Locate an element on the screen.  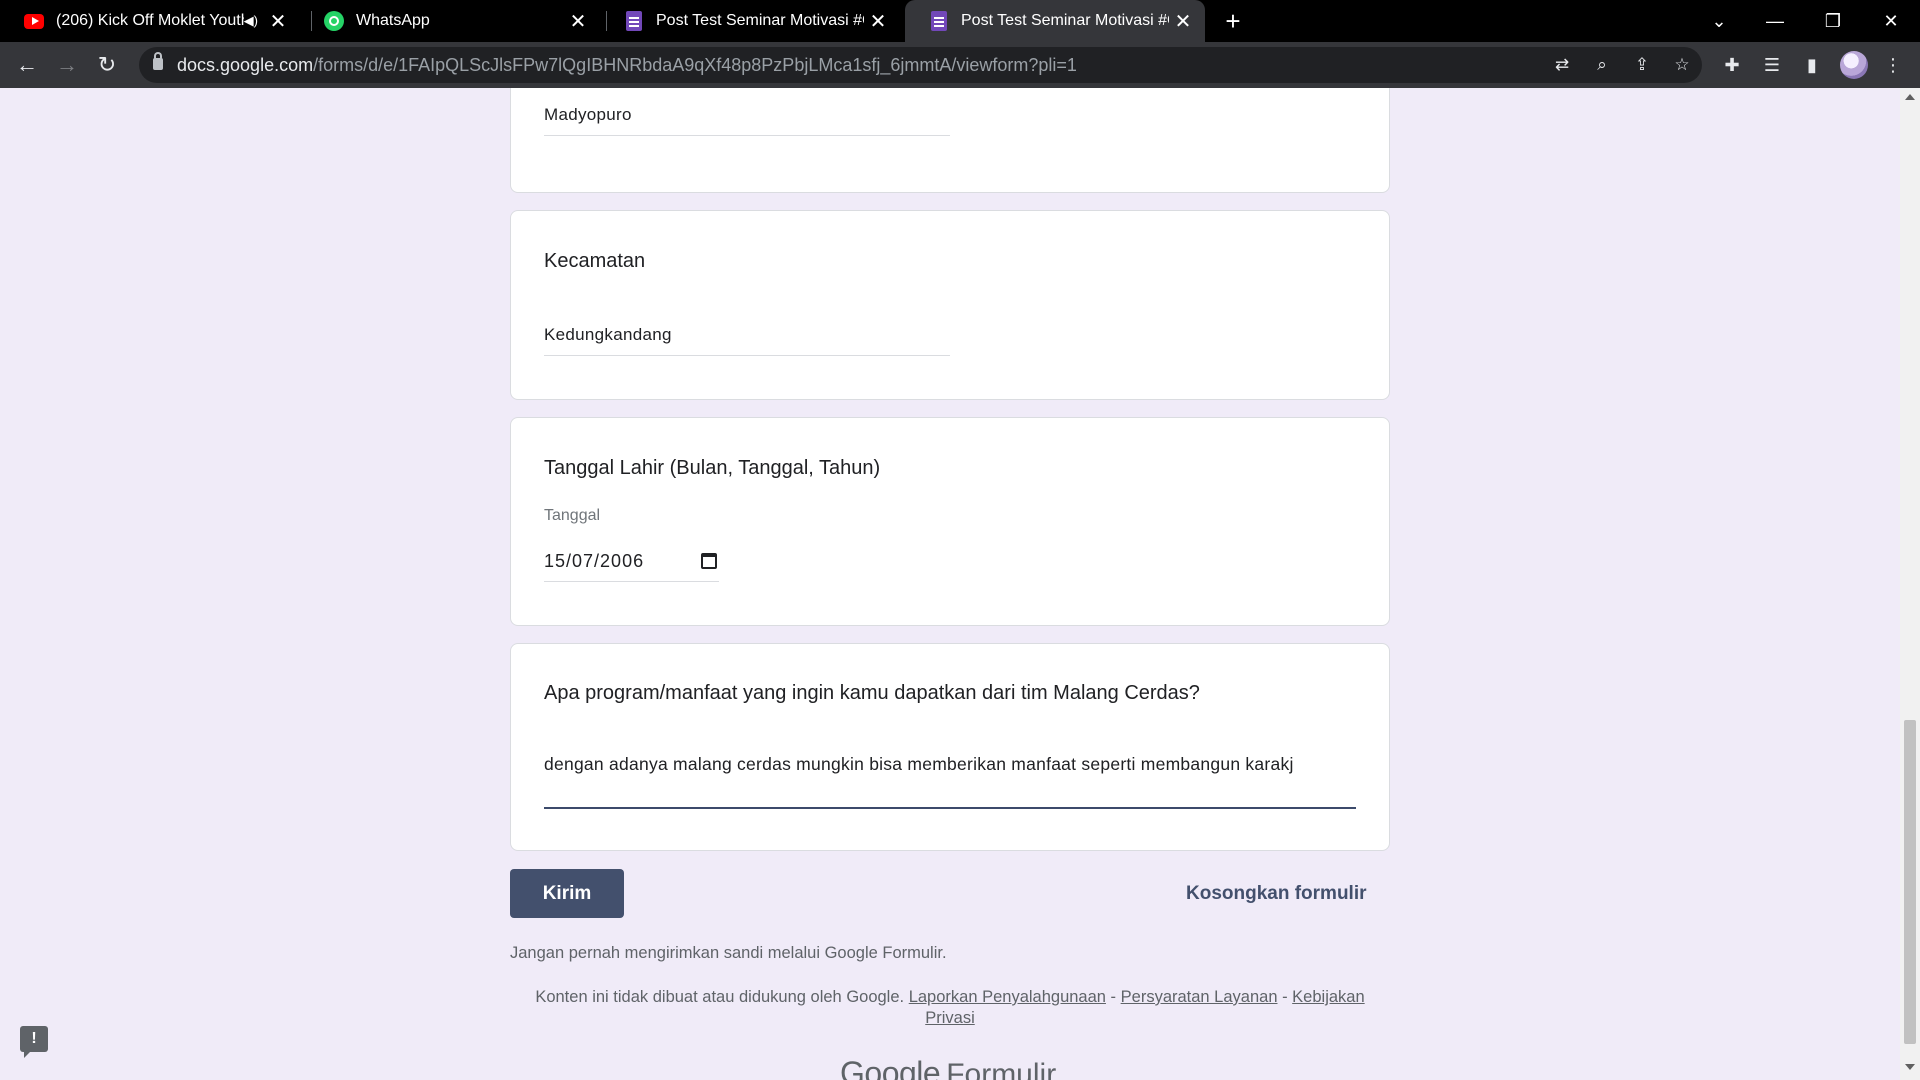
url-domain: docs.google.com is located at coordinates (245, 65).